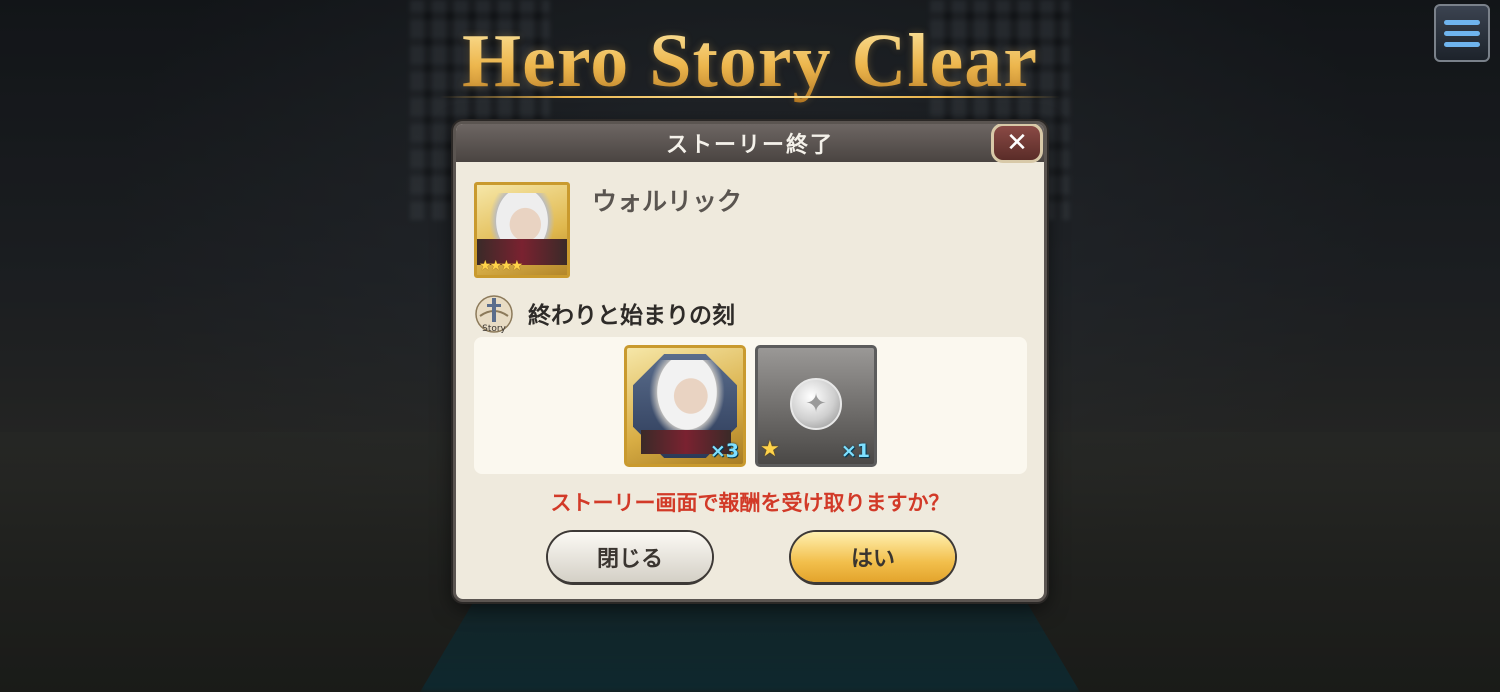  I want to click on hero-name: ウォルリック, so click(667, 201).